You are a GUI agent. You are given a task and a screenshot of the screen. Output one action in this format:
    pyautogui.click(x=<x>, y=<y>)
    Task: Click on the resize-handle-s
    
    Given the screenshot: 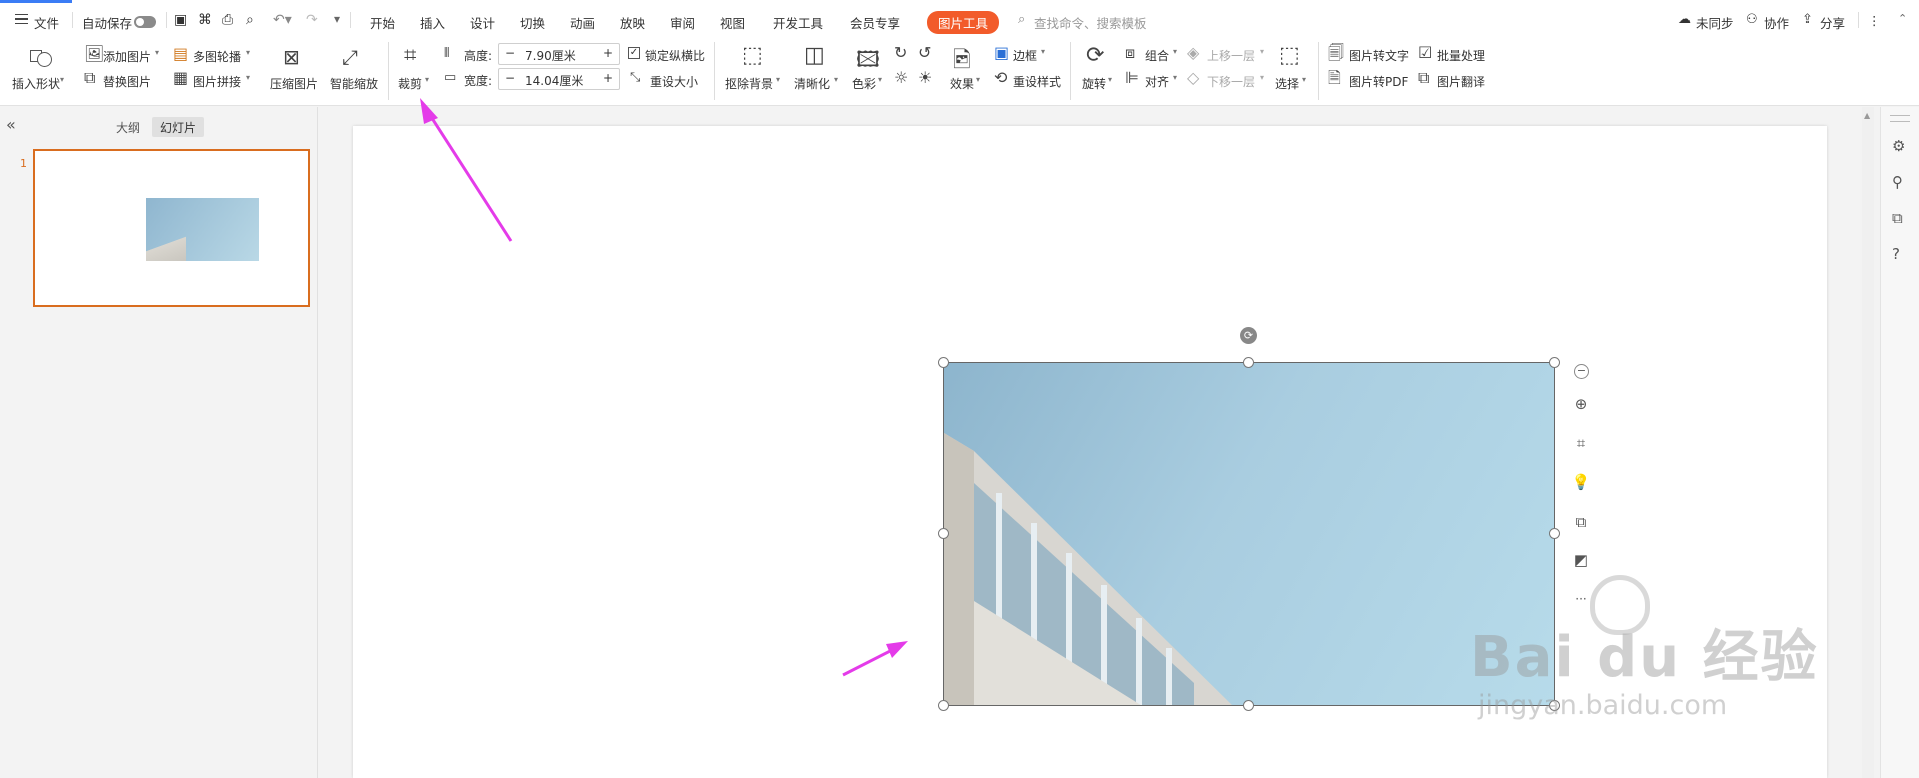 What is the action you would take?
    pyautogui.click(x=1248, y=705)
    